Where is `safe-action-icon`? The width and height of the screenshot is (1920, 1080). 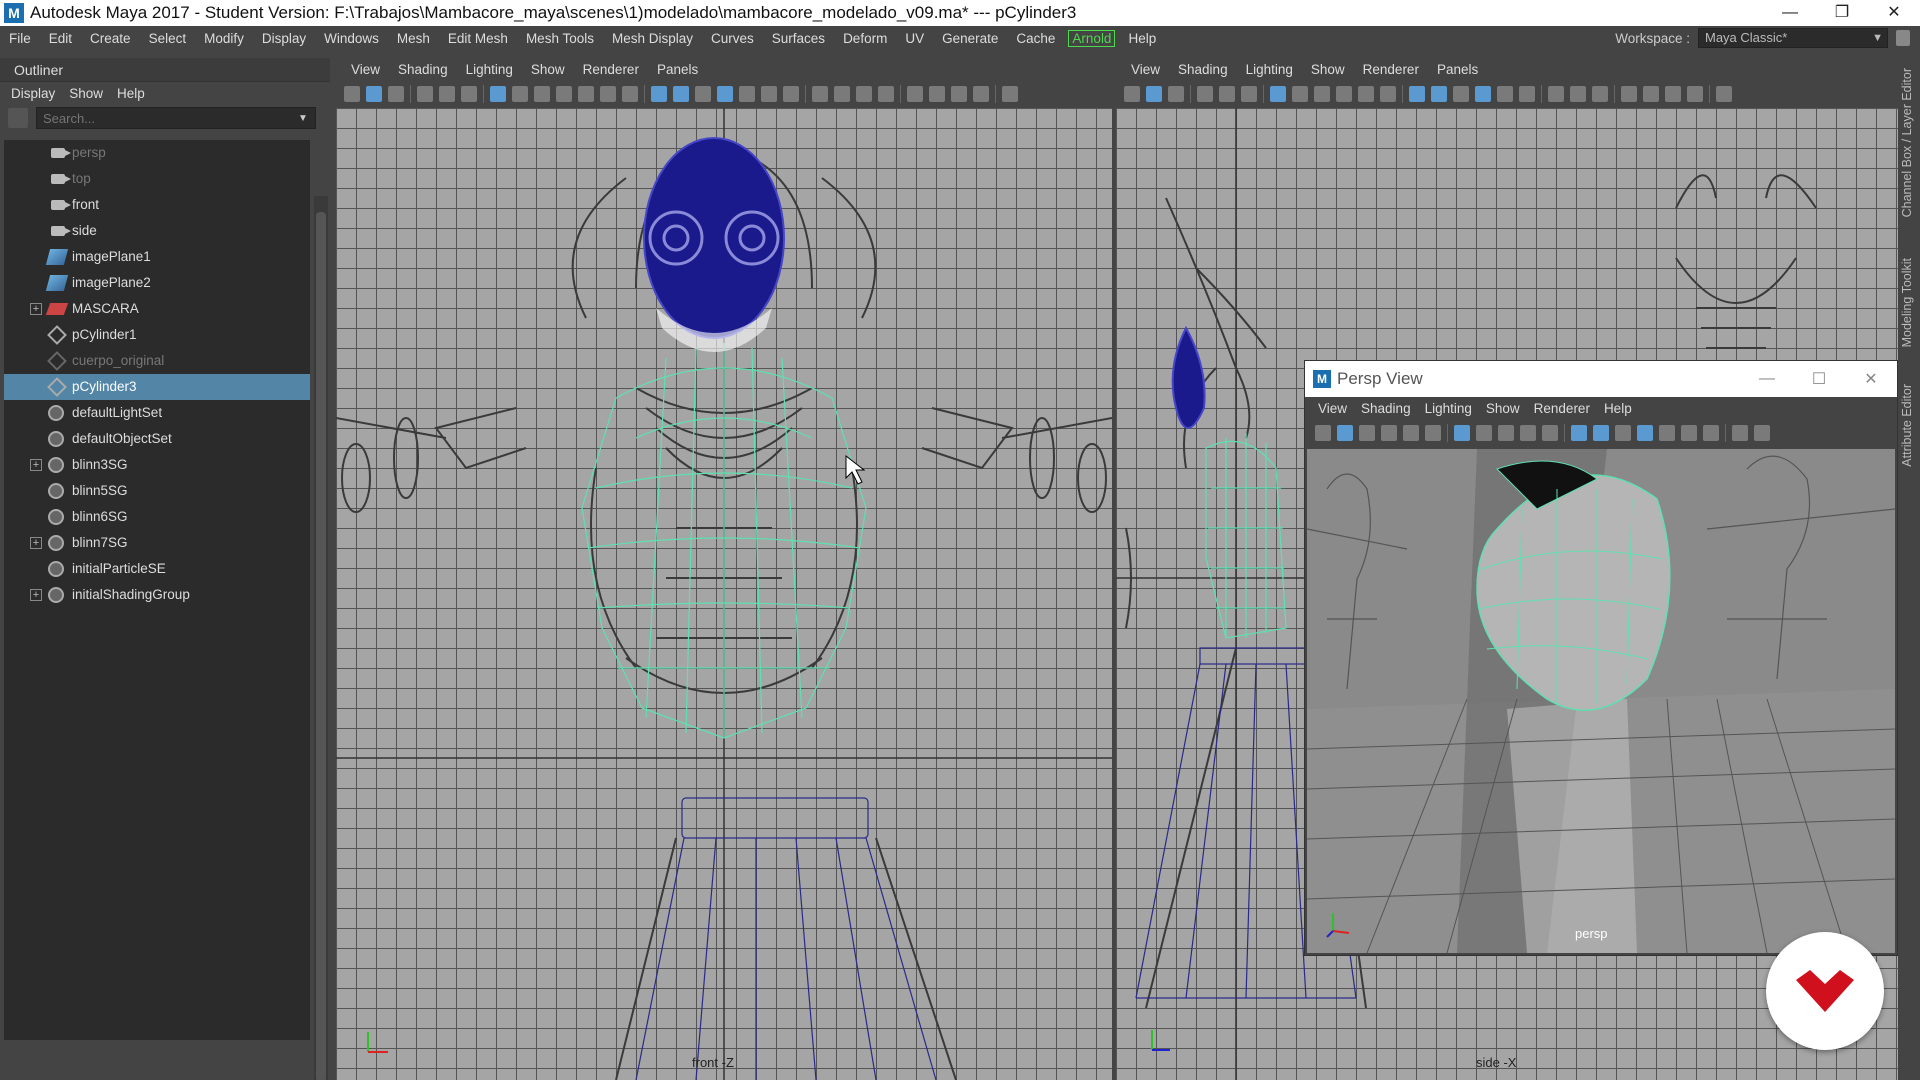
safe-action-icon is located at coordinates (608, 94).